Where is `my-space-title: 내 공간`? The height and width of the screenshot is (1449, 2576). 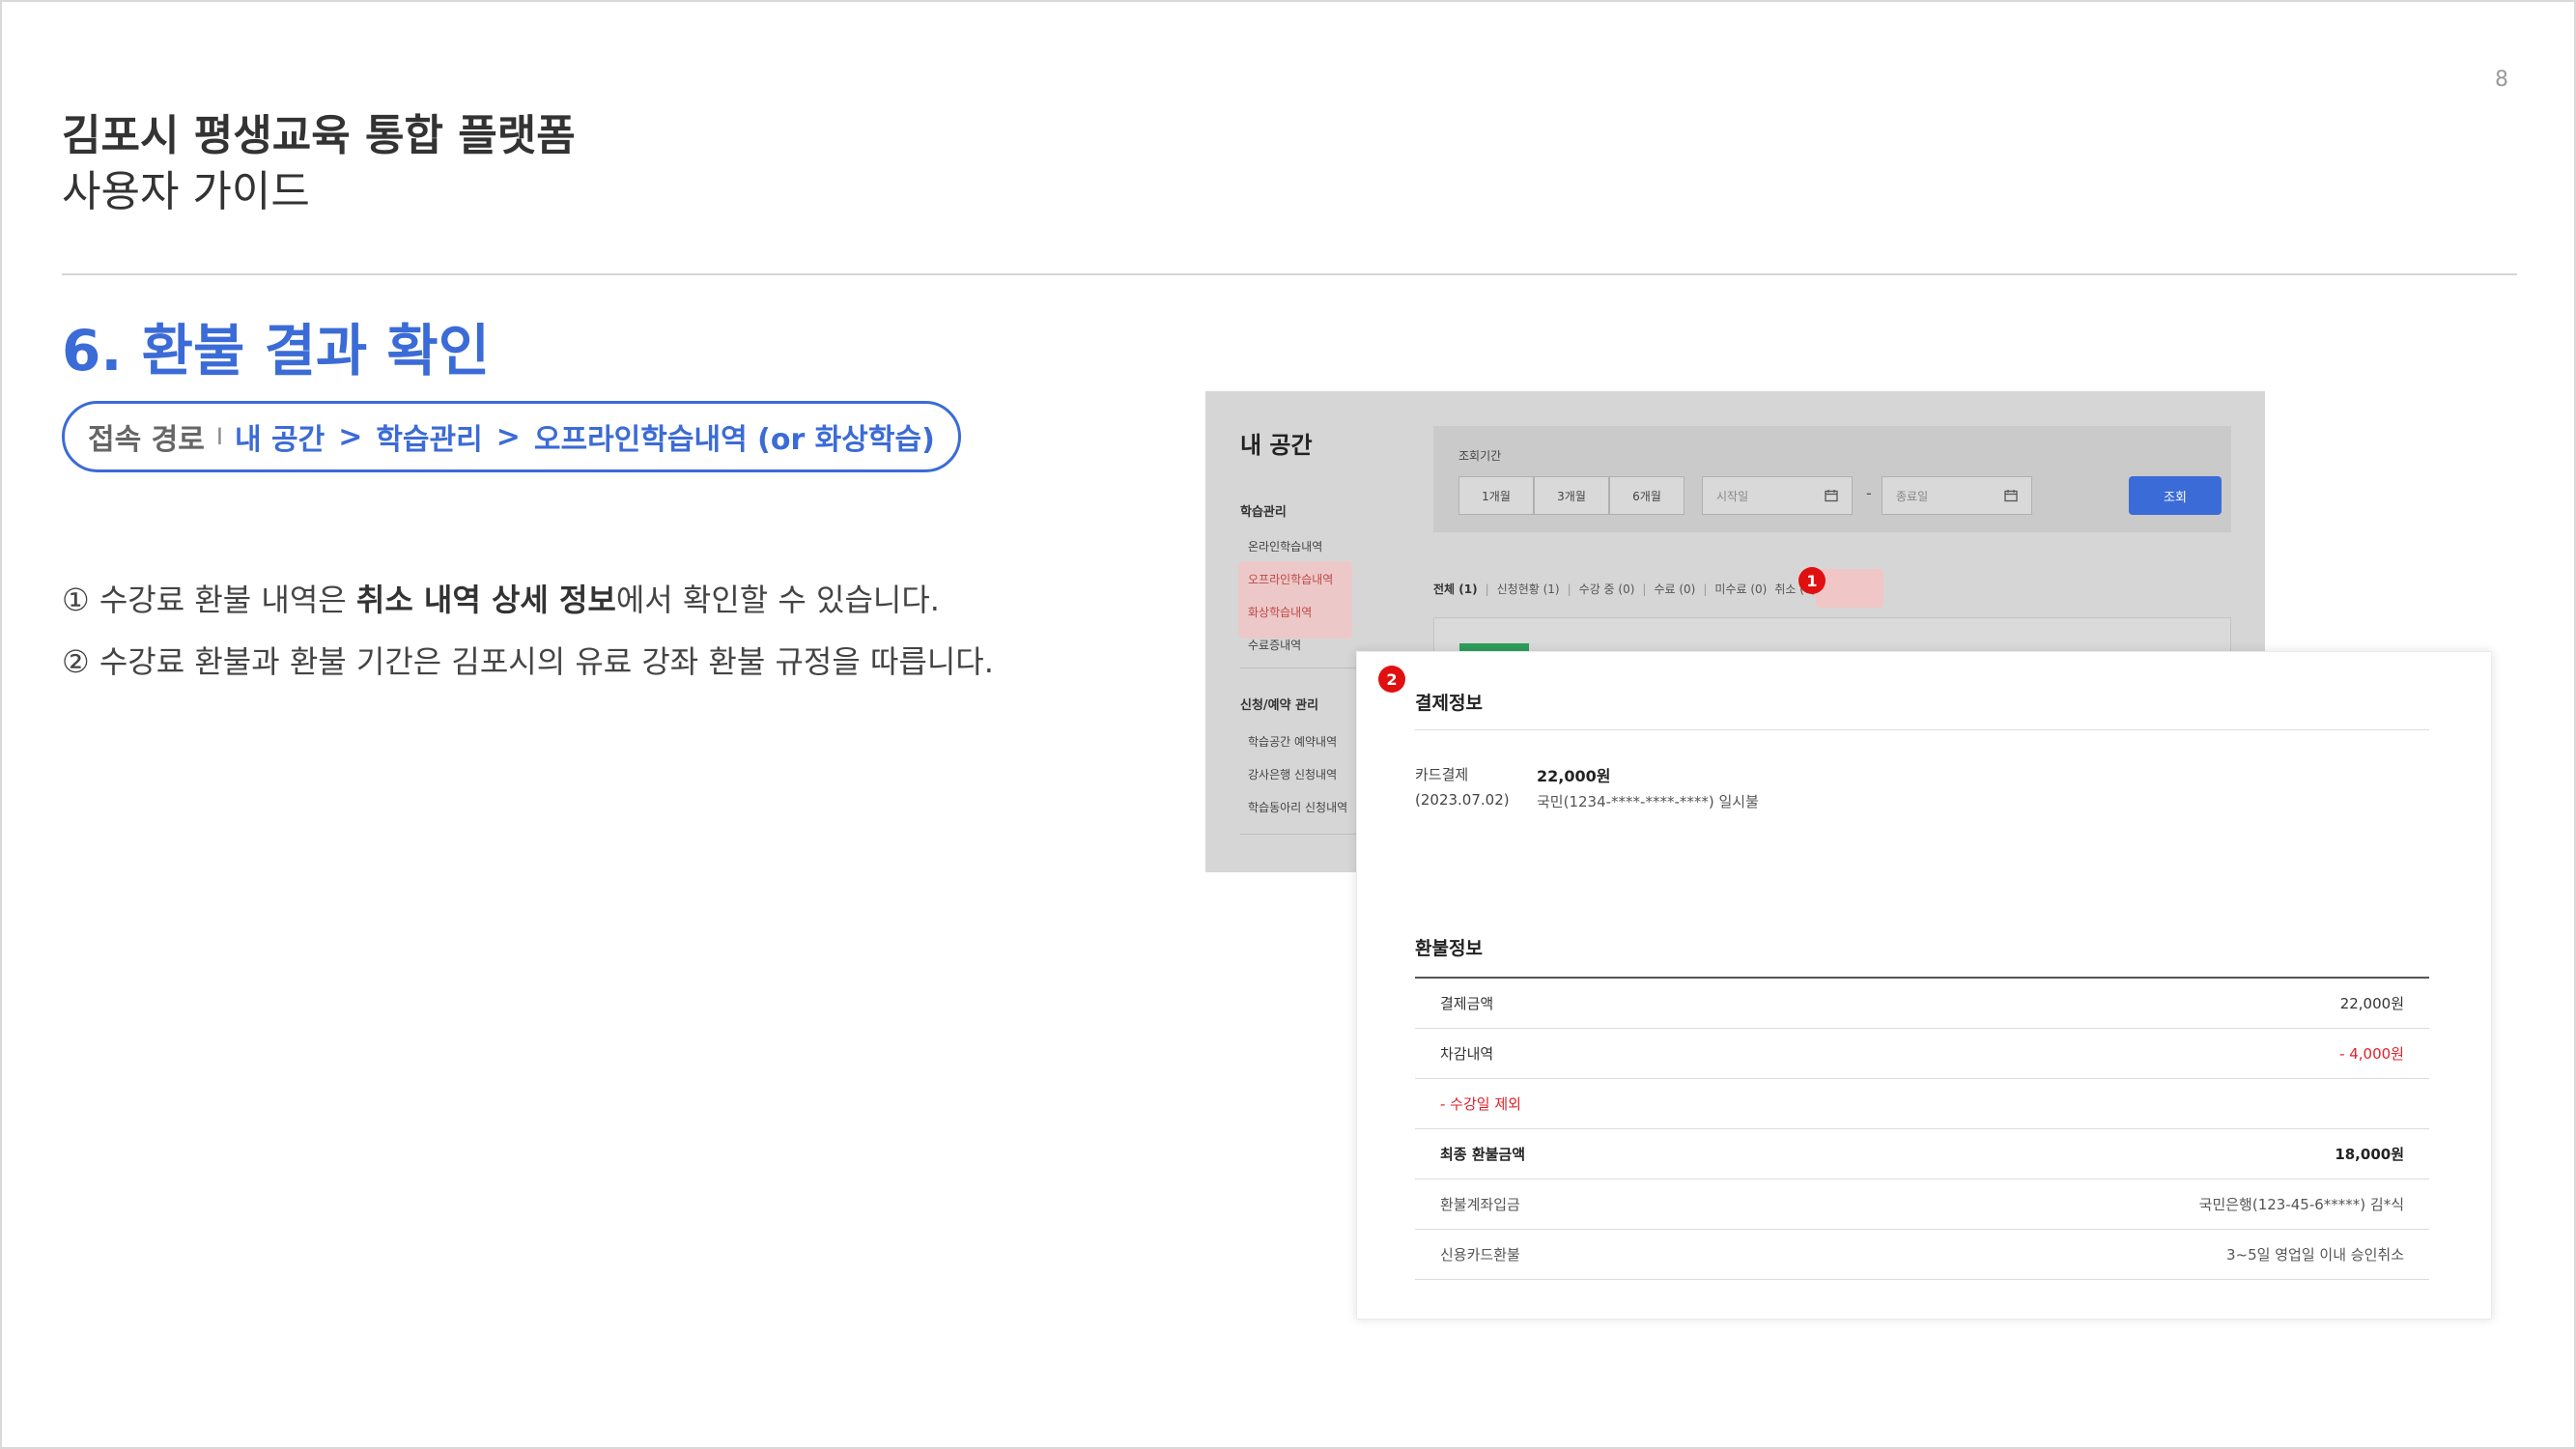 my-space-title: 내 공간 is located at coordinates (1276, 445).